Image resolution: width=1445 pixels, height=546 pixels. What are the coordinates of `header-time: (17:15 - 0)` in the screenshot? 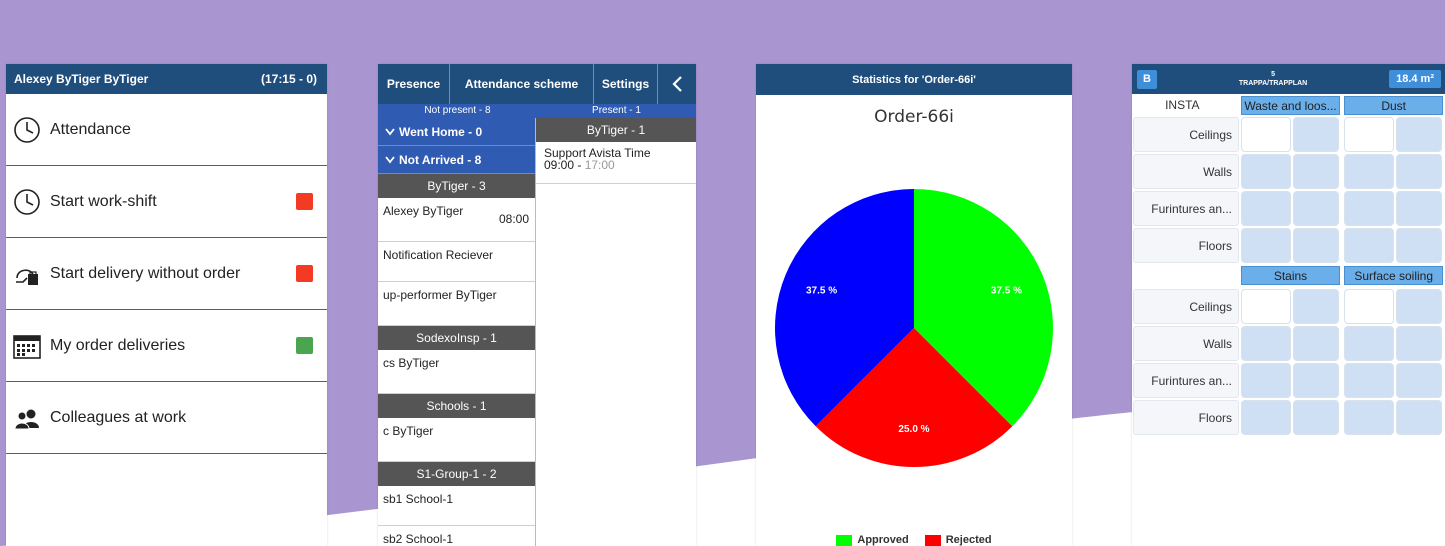 It's located at (288, 79).